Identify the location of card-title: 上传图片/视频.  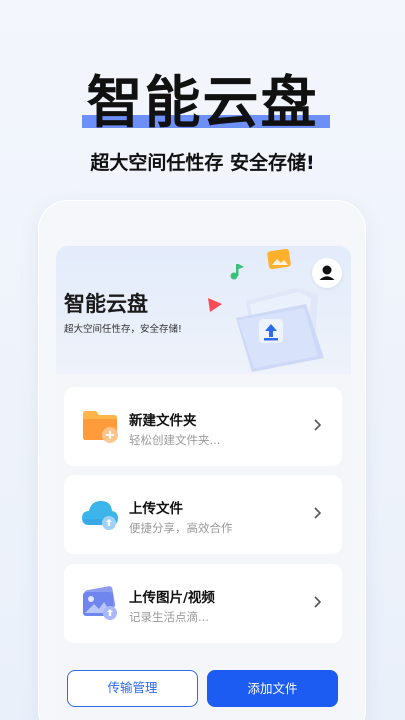
(172, 598).